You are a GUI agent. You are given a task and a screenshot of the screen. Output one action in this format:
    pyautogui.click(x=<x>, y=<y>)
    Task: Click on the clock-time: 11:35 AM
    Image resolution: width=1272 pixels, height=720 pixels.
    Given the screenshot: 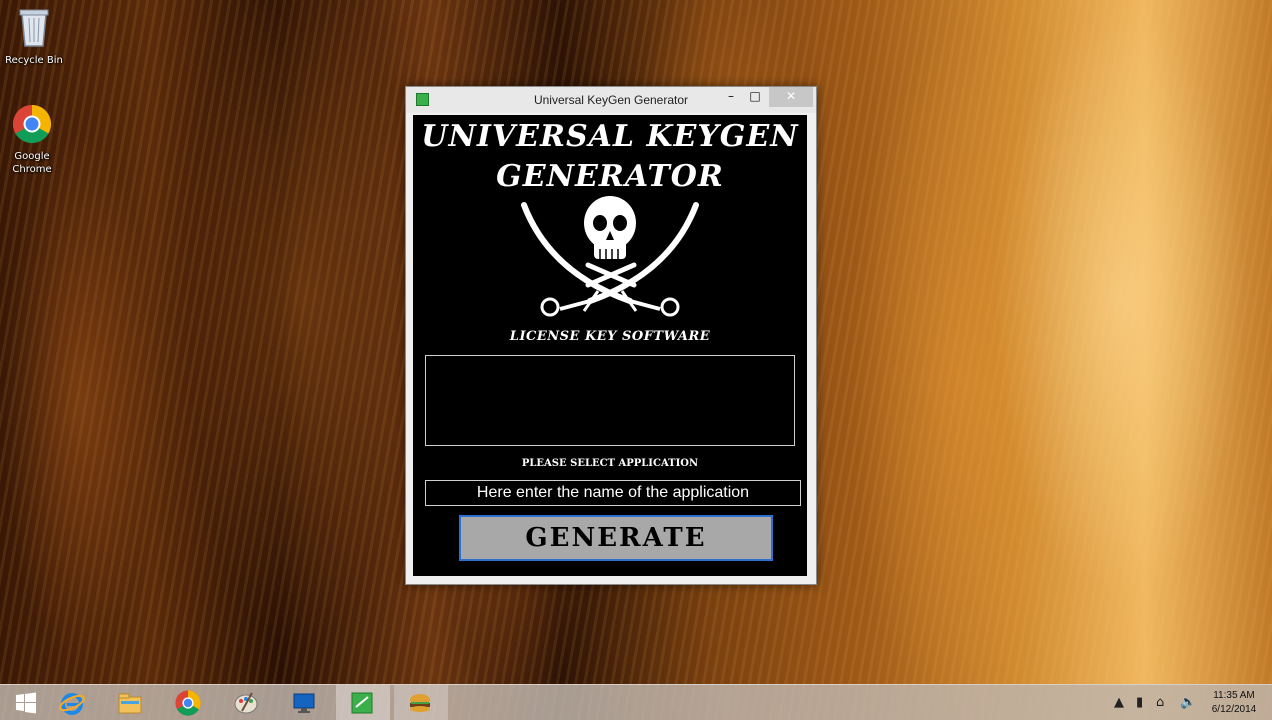 What is the action you would take?
    pyautogui.click(x=1234, y=695)
    